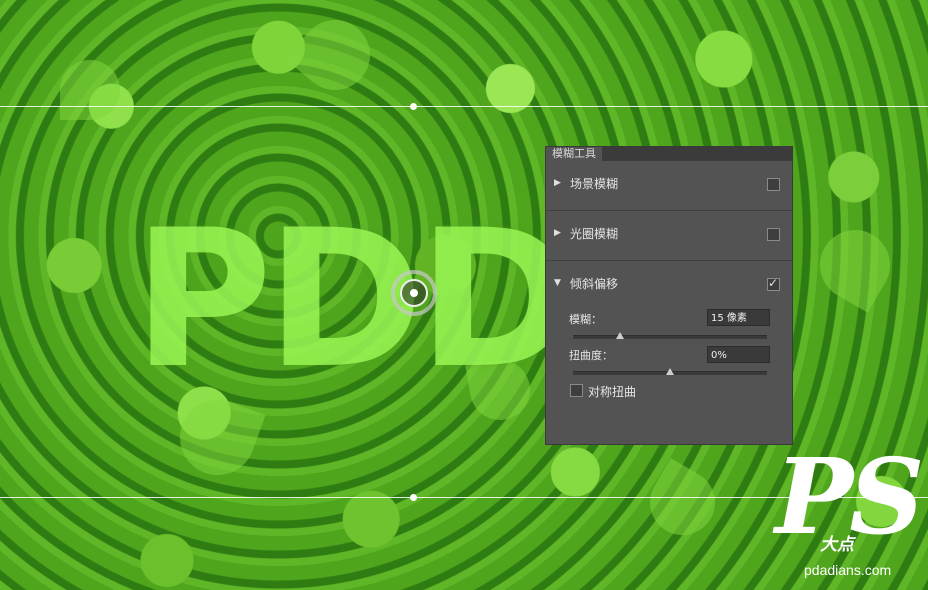 Image resolution: width=928 pixels, height=590 pixels. Describe the element at coordinates (669, 365) in the screenshot. I see `tilt-shift-options: 模糊： 15 像素 扭曲度： 0% 对称扭曲` at that location.